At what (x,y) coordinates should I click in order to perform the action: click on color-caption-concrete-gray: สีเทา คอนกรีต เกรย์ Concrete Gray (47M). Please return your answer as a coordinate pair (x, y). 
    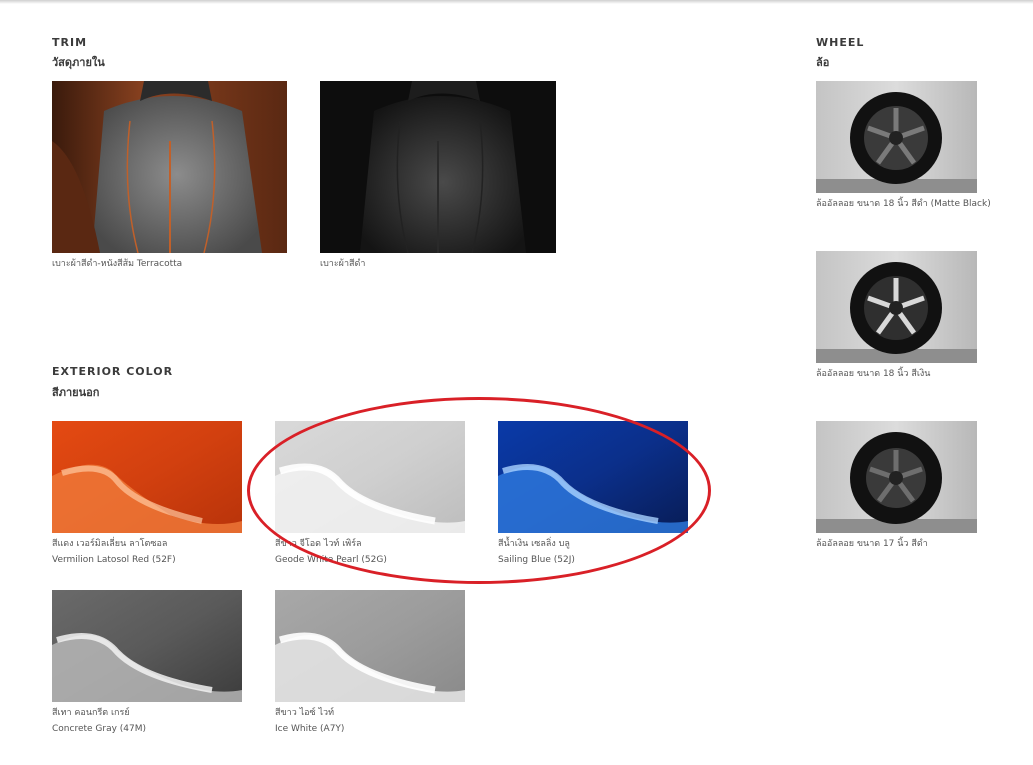
    Looking at the image, I should click on (99, 721).